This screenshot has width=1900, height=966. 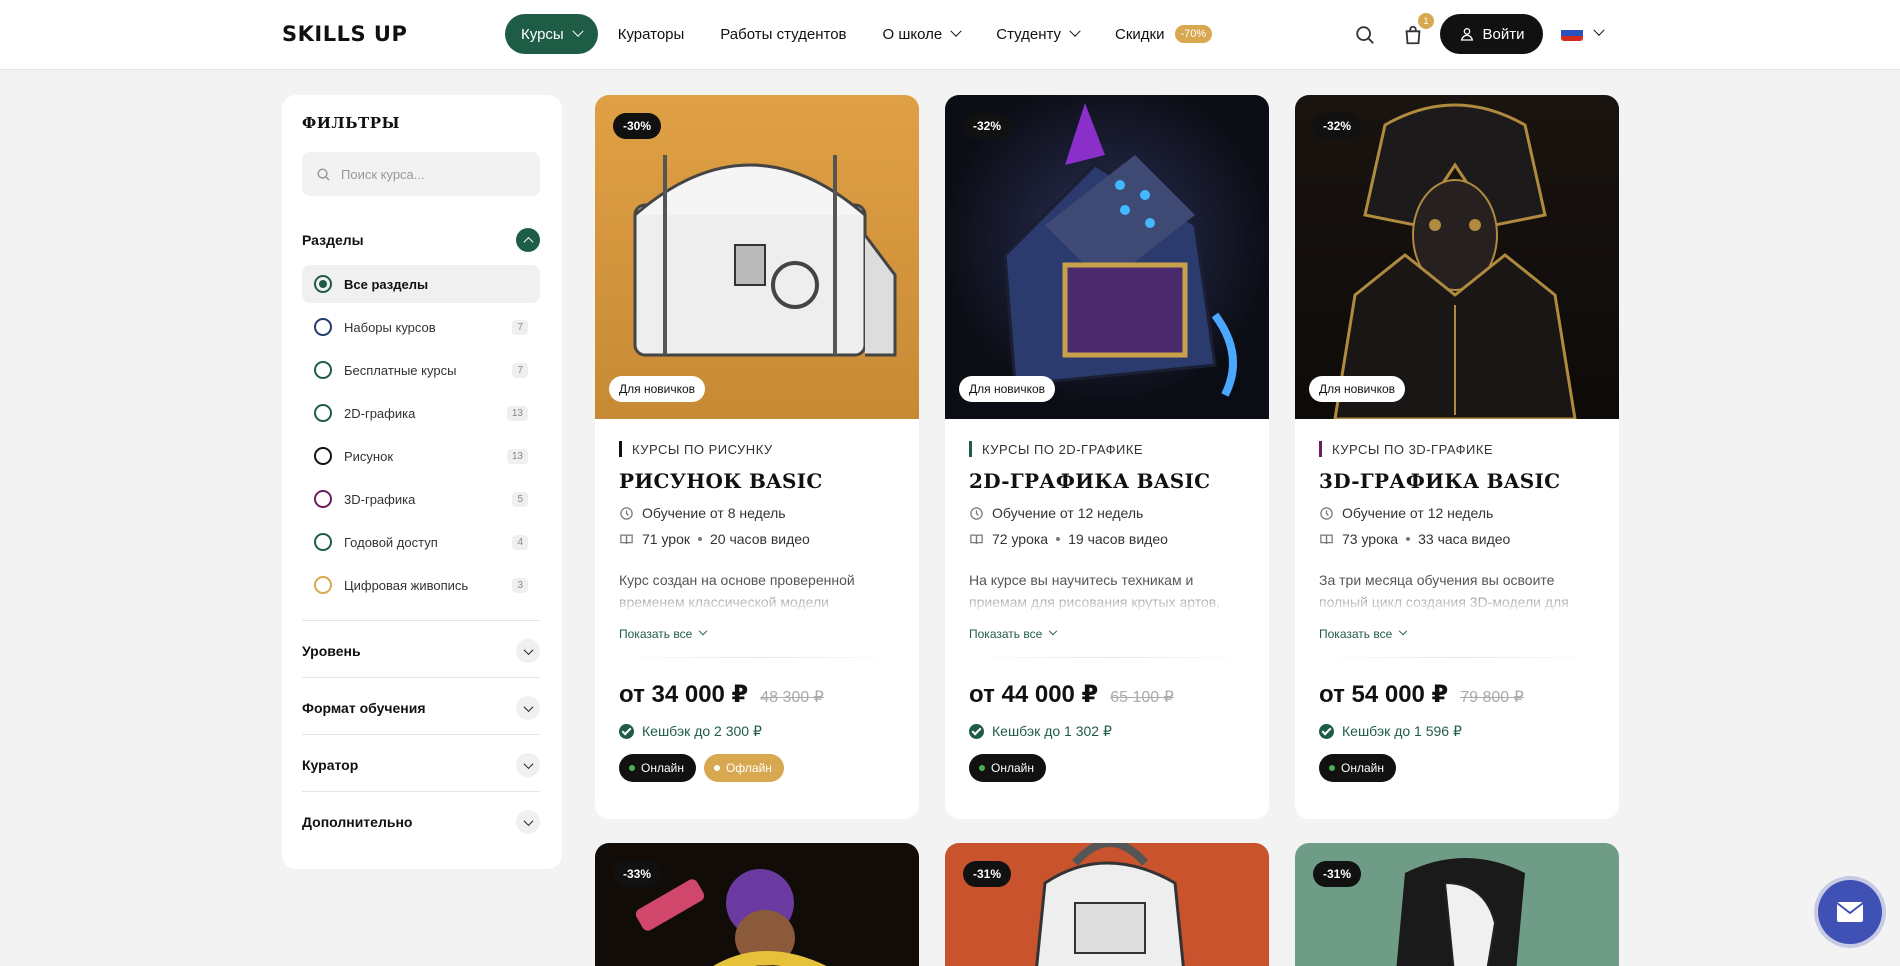 What do you see at coordinates (323, 284) in the screenshot?
I see `radio-selected-icon` at bounding box center [323, 284].